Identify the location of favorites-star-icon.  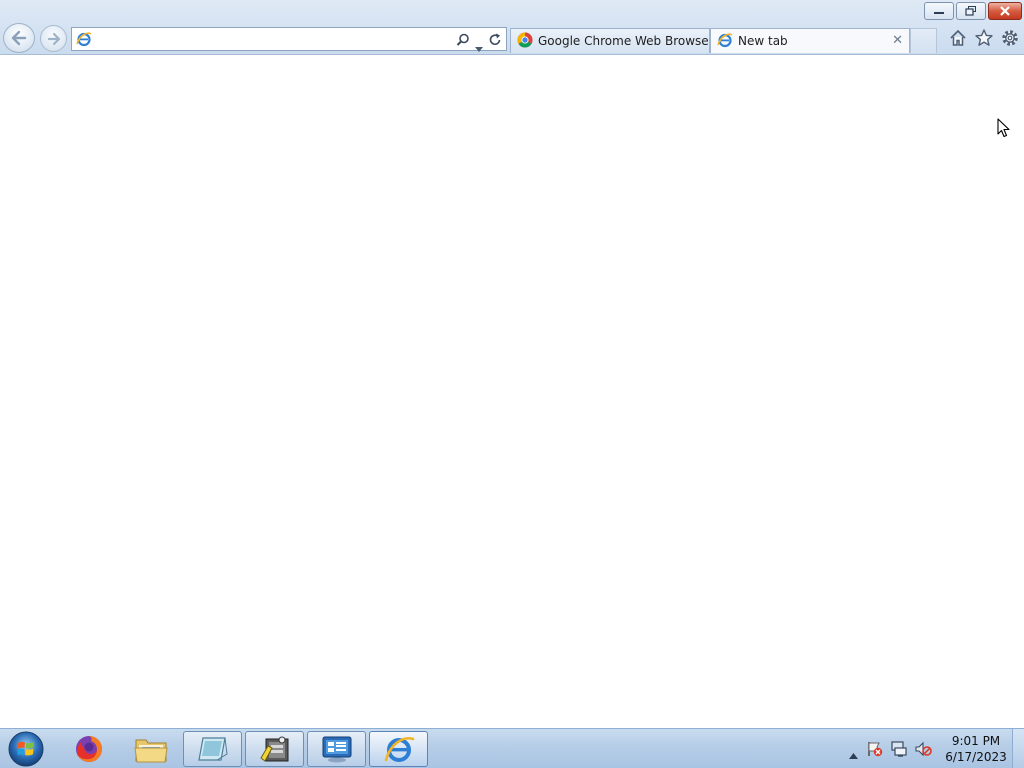
(984, 38).